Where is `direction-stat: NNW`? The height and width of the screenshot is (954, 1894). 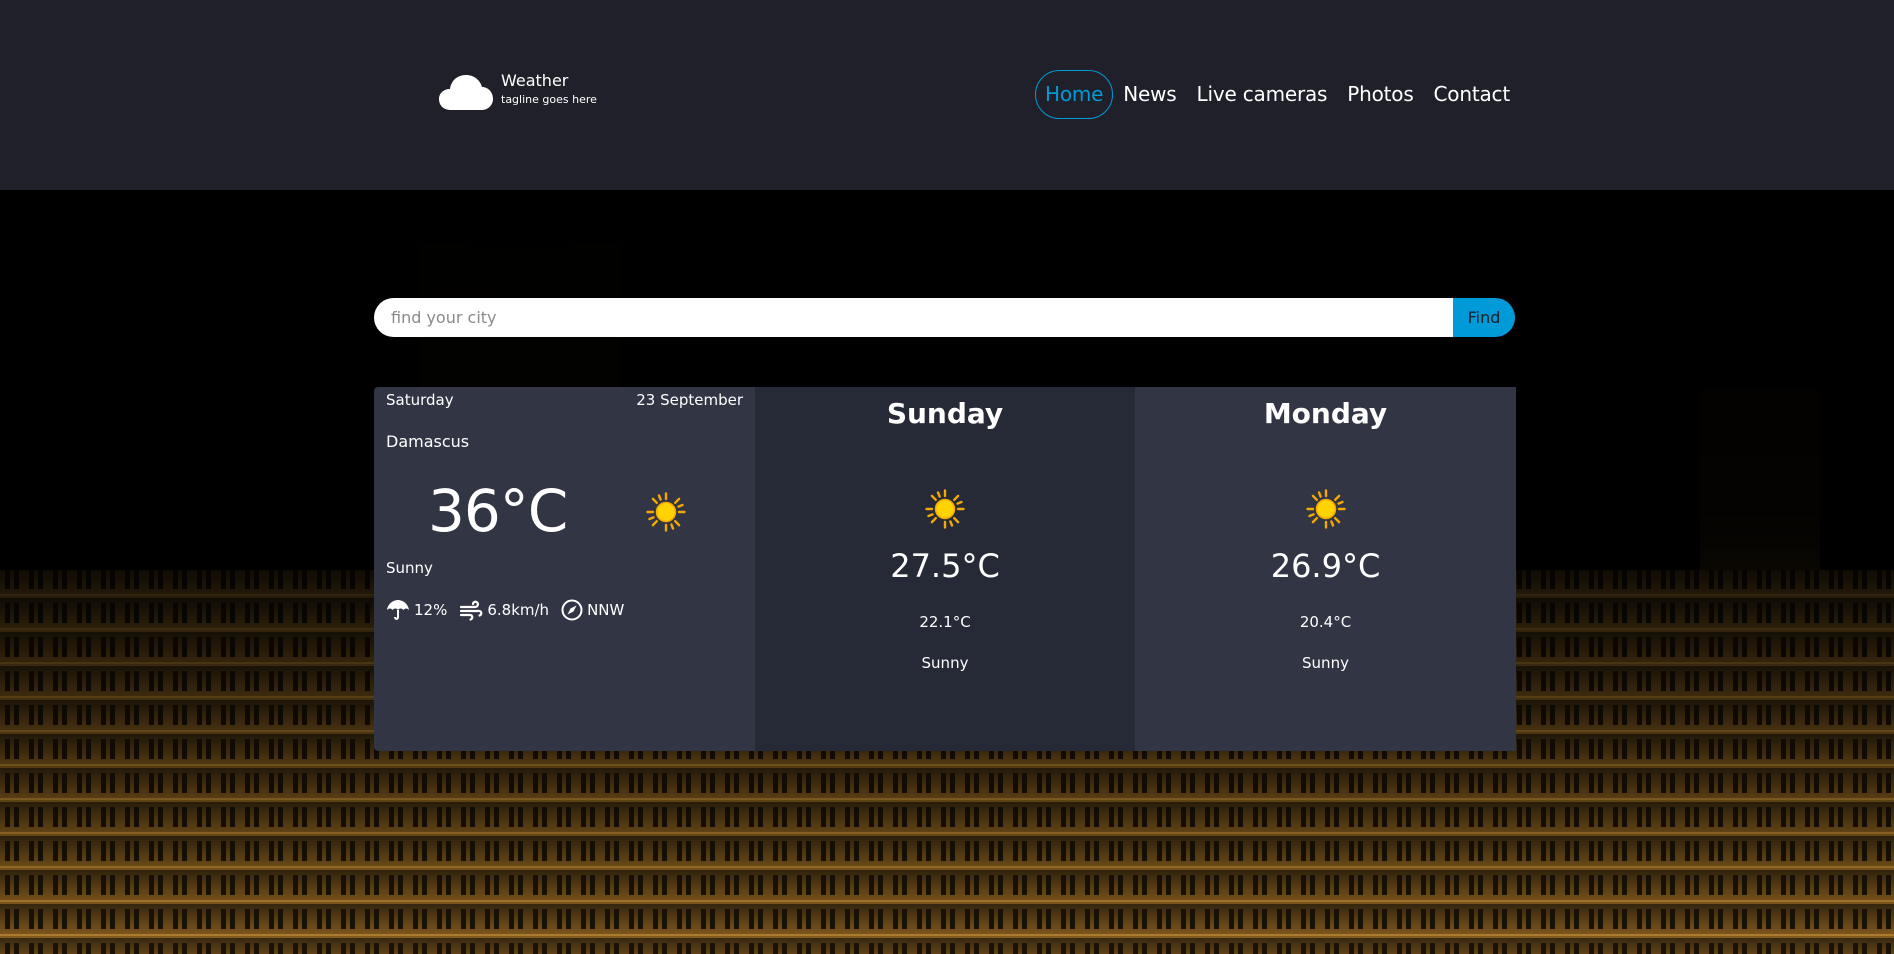 direction-stat: NNW is located at coordinates (592, 610).